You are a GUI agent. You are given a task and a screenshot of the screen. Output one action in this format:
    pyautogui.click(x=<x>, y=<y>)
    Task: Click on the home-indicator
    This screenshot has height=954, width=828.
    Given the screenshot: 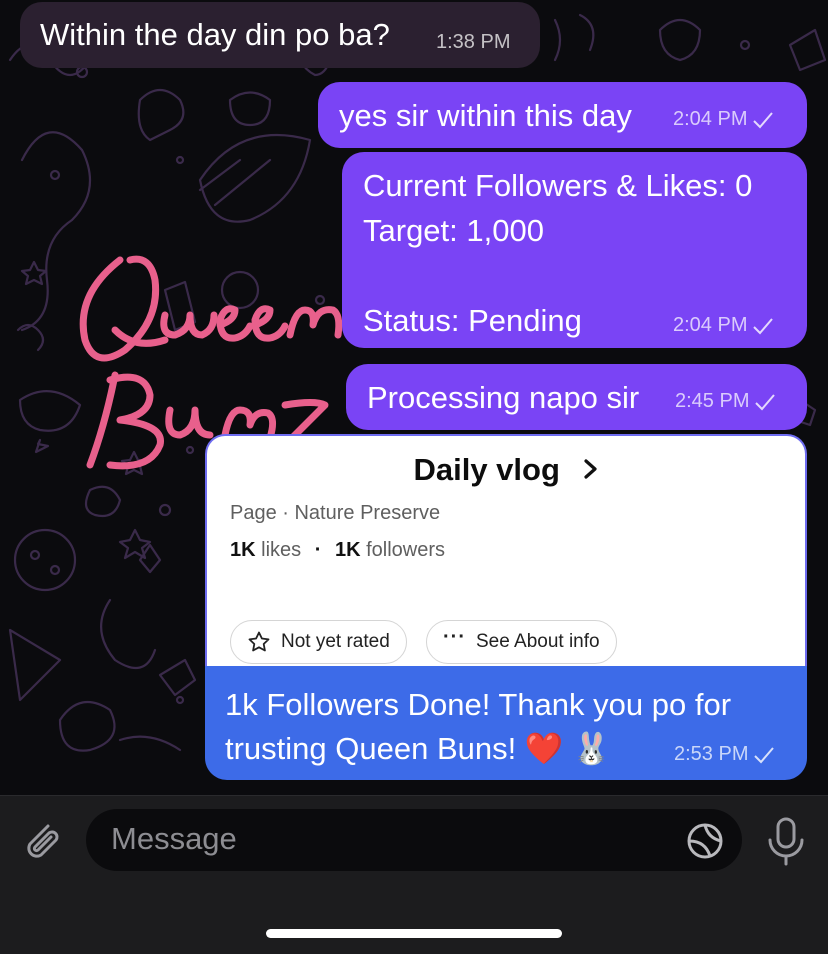 What is the action you would take?
    pyautogui.click(x=414, y=933)
    